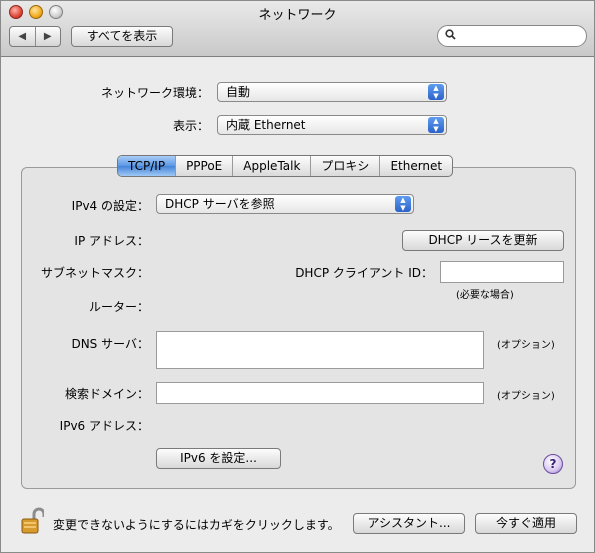 This screenshot has height=553, width=595. Describe the element at coordinates (110, 206) in the screenshot. I see `ipv4-config-label: IPv4 の設定：` at that location.